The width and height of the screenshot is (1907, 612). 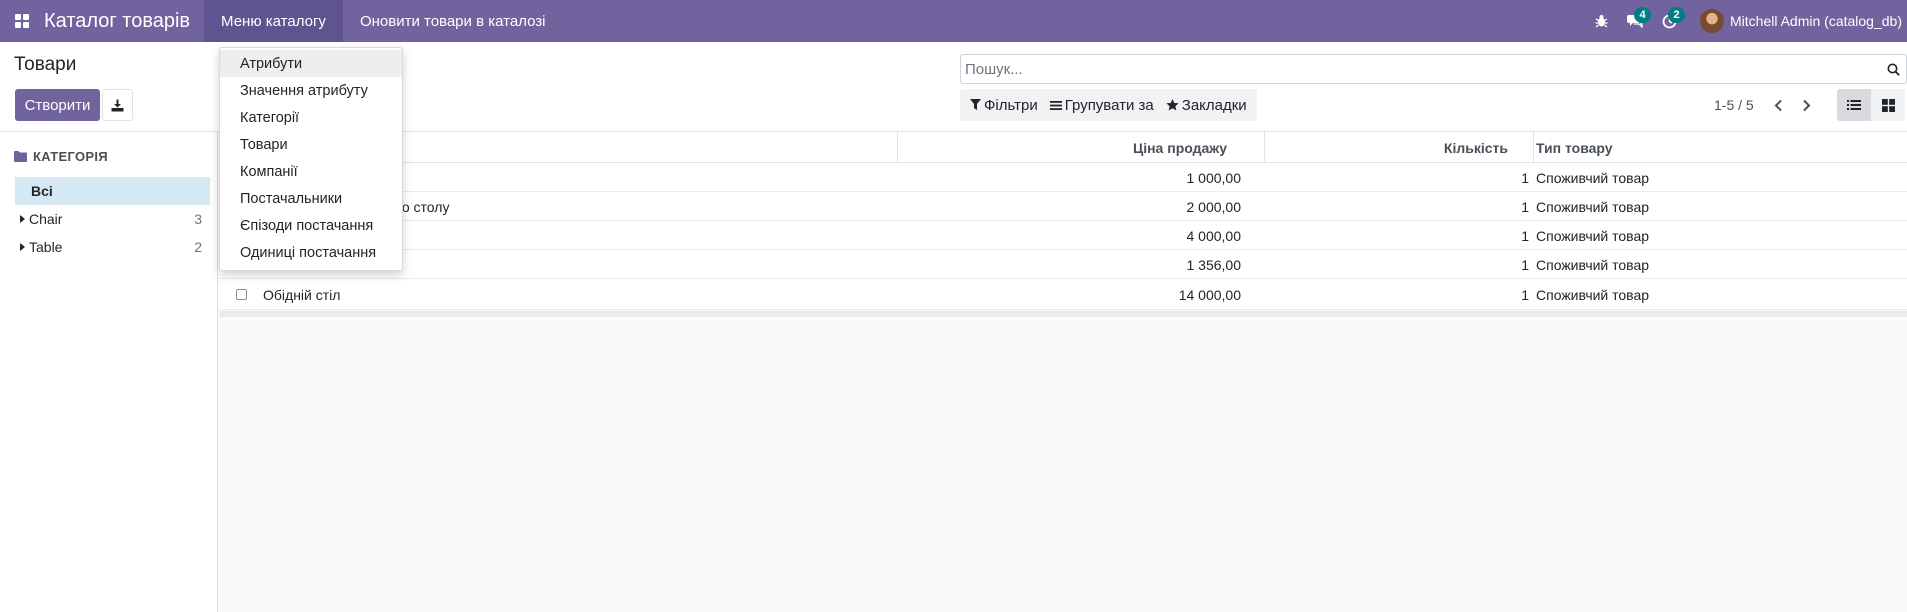 I want to click on page-title: Товари, so click(x=45, y=64).